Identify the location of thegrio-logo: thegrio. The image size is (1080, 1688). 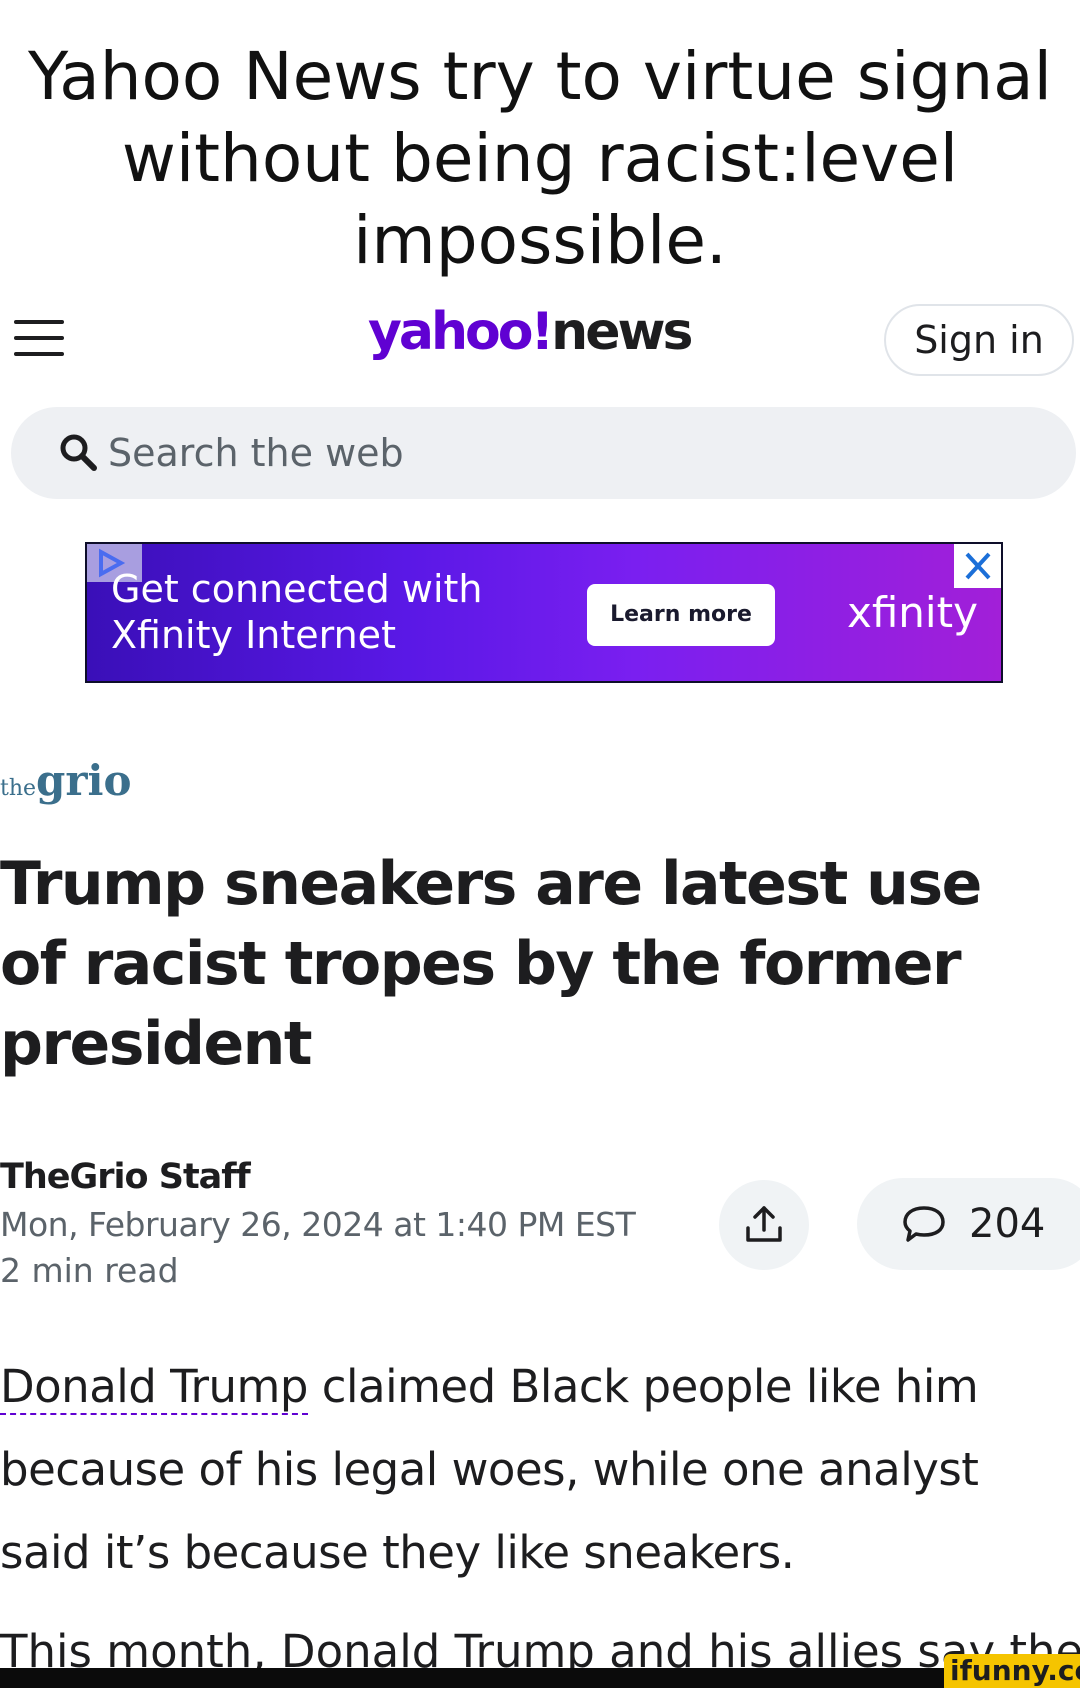
(66, 780).